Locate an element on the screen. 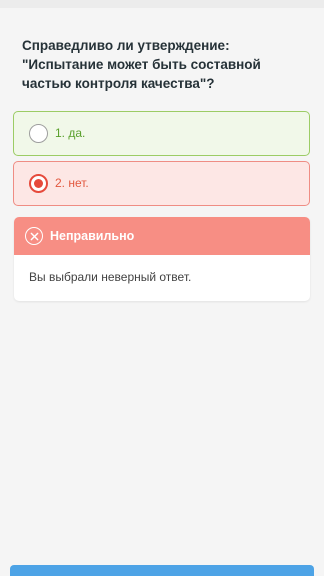 This screenshot has width=324, height=576. top-bar is located at coordinates (162, 4).